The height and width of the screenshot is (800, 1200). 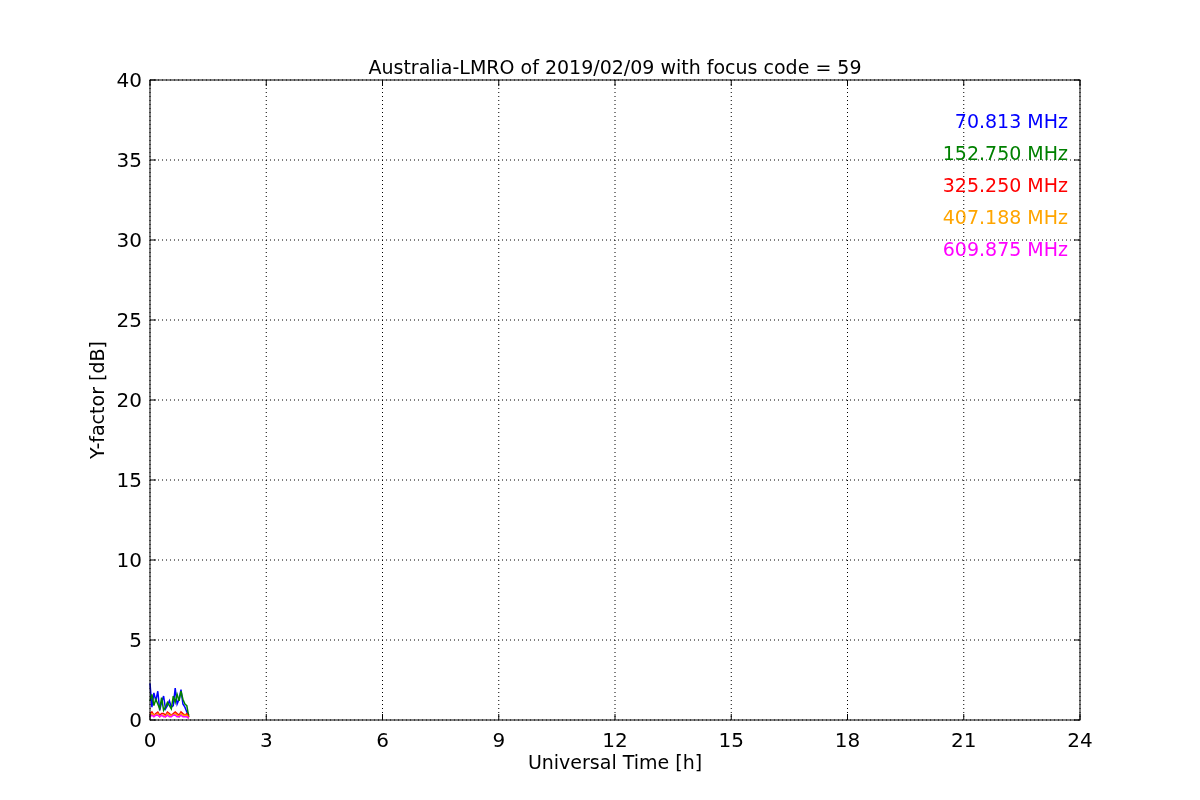 I want to click on x-tick-label: 15, so click(x=731, y=740).